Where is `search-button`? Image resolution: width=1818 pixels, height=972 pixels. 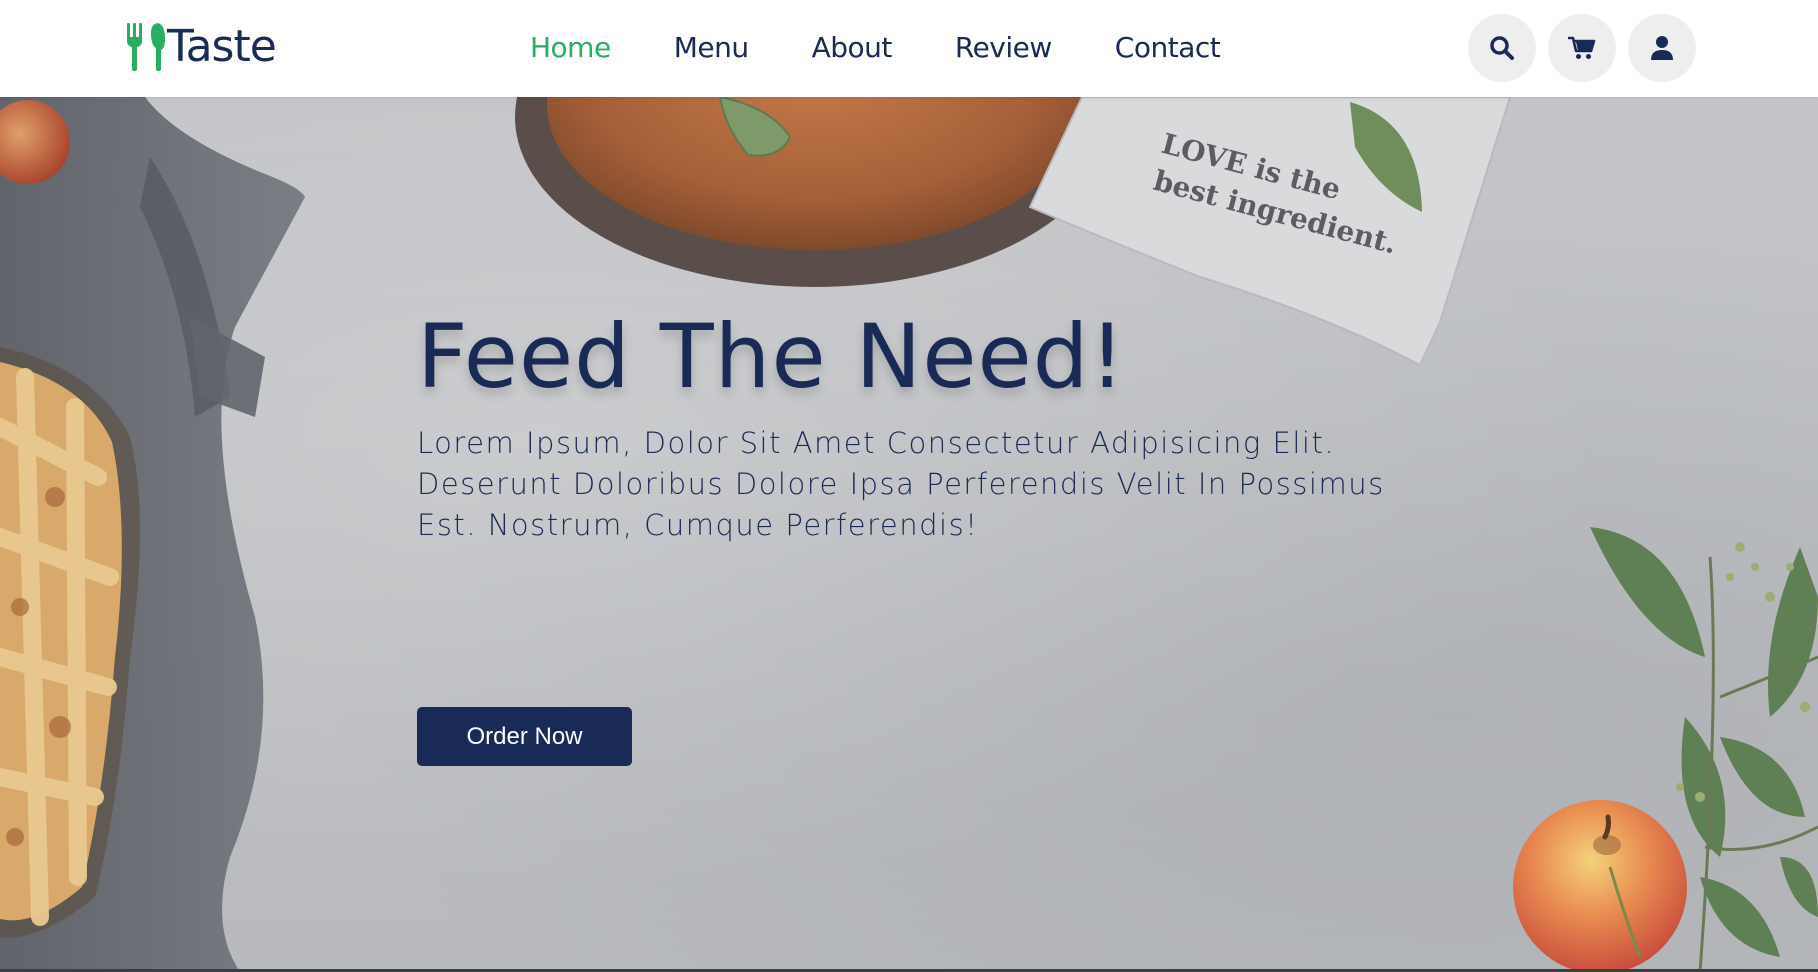 search-button is located at coordinates (1502, 48).